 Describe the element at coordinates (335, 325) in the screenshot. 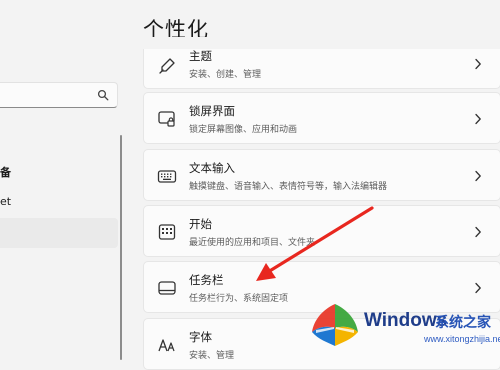

I see `windows-logo-icon` at that location.